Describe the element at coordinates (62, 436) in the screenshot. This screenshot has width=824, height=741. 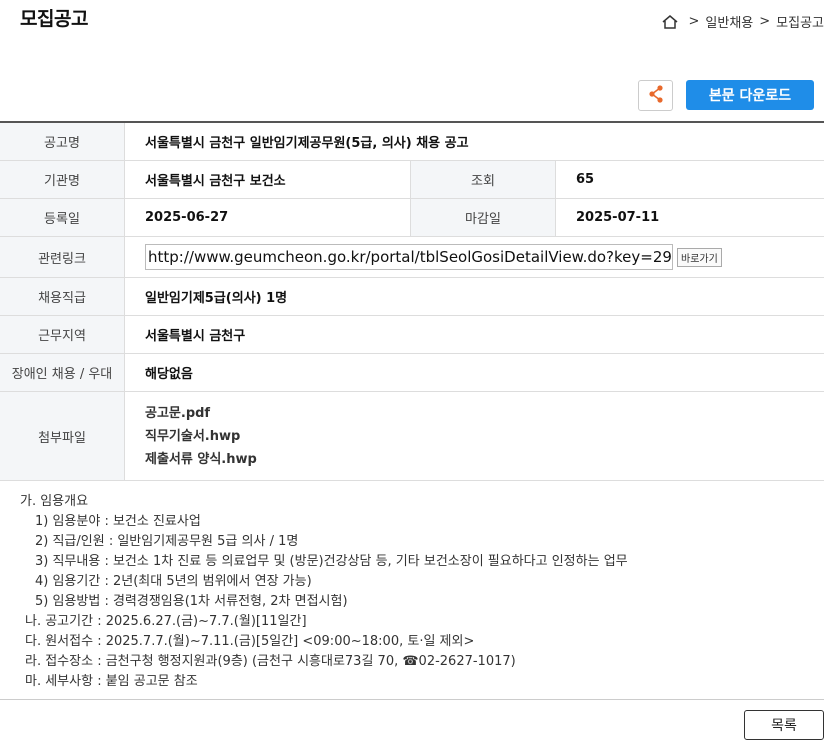
I see `attachments-label: 첨부파일` at that location.